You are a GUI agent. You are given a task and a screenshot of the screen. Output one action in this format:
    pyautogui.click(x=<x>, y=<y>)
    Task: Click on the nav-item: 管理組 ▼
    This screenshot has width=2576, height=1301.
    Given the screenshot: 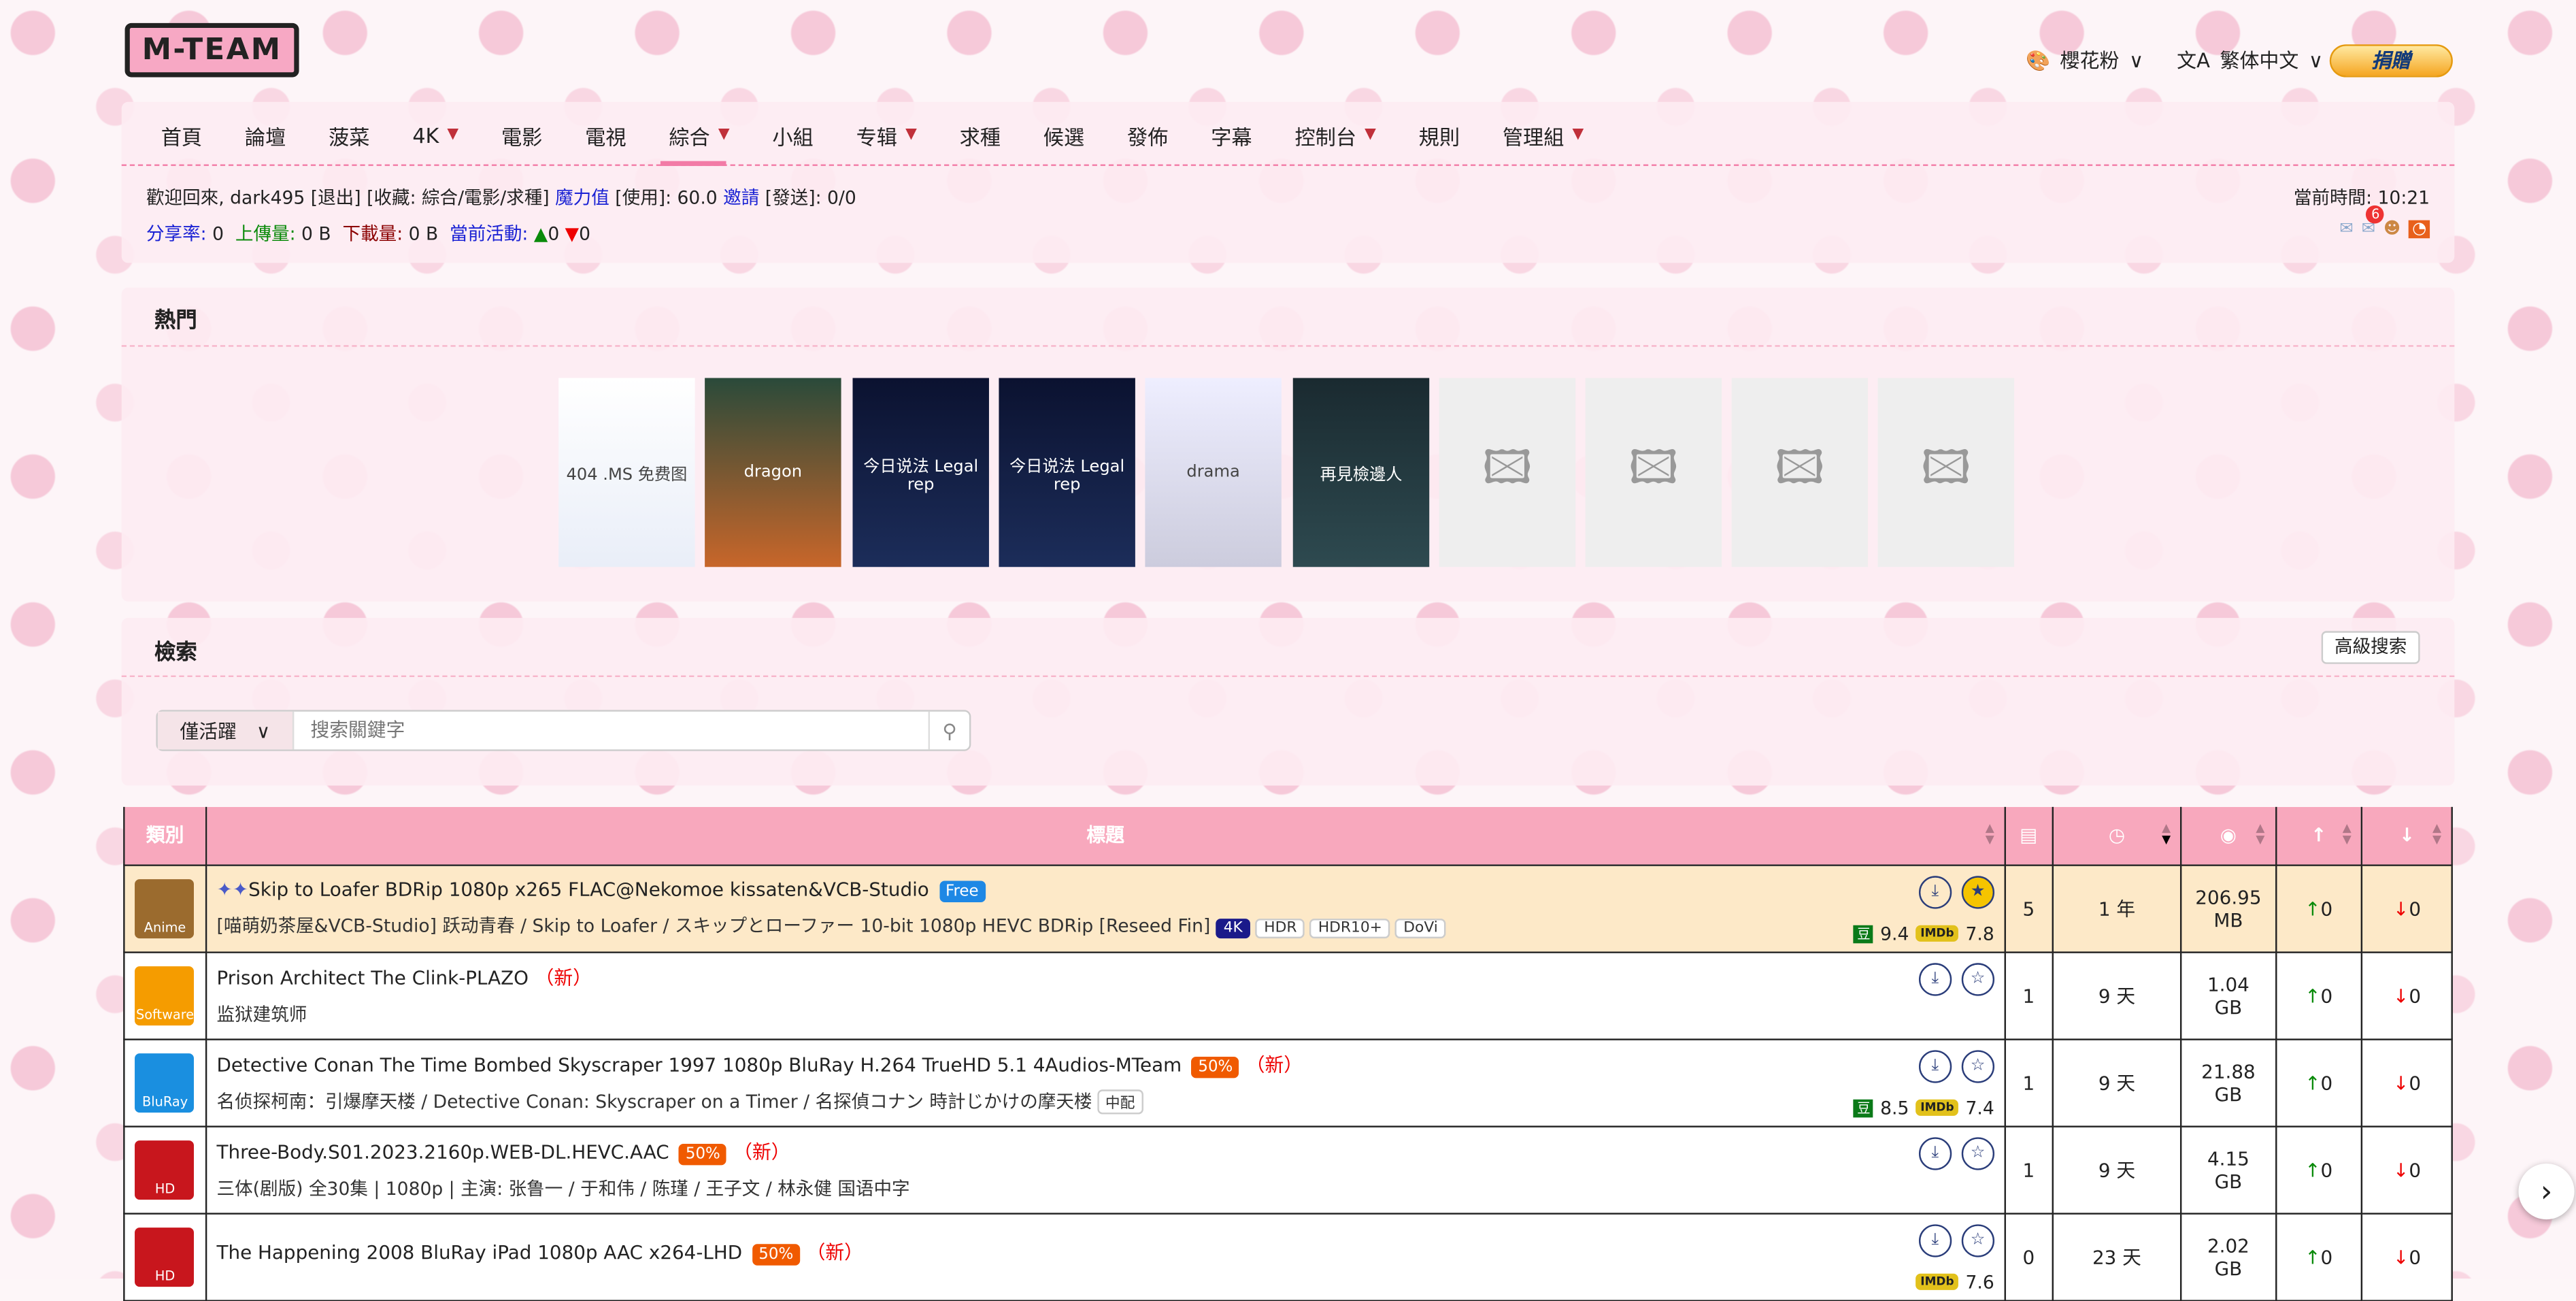 What is the action you would take?
    pyautogui.click(x=1553, y=135)
    